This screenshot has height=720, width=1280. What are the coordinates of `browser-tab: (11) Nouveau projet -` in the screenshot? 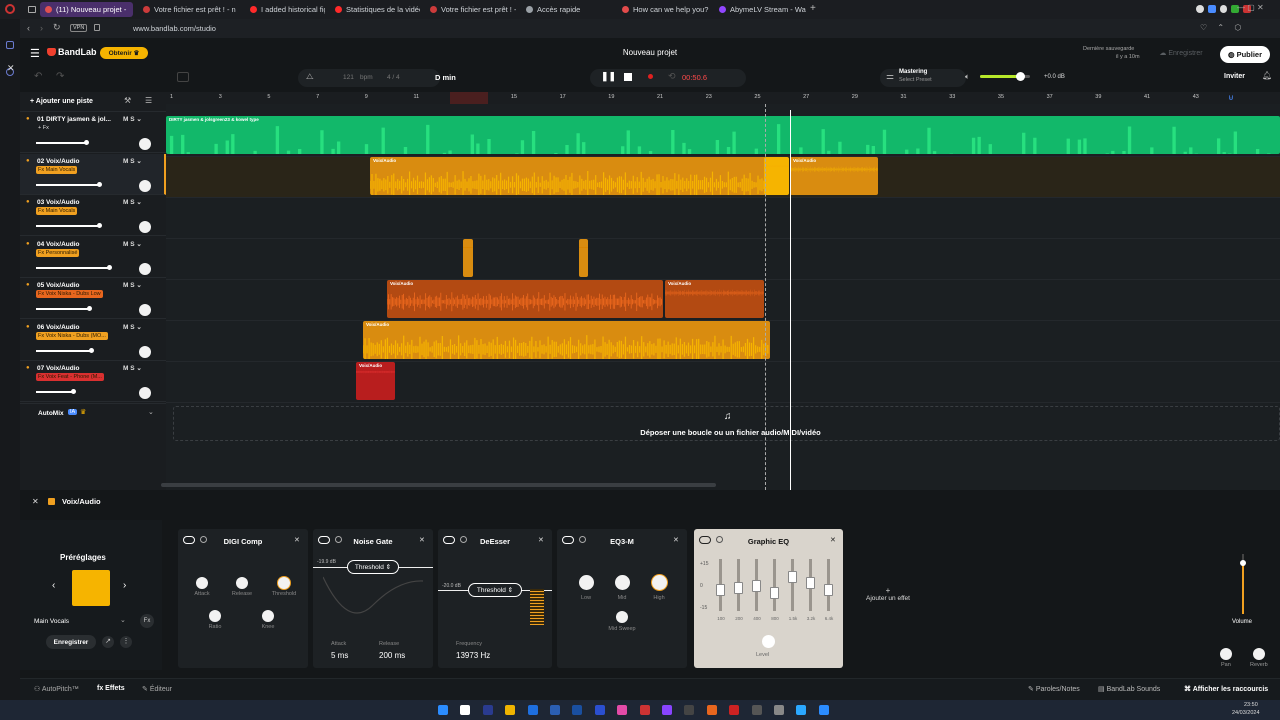 It's located at (86, 9).